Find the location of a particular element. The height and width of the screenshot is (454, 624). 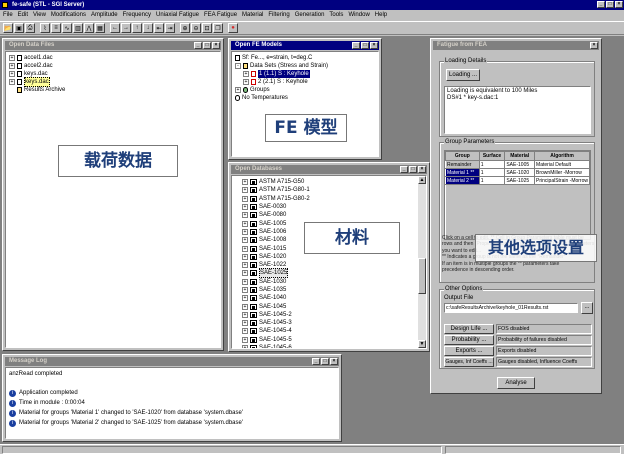

last-icon: ⇥ is located at coordinates (170, 28).